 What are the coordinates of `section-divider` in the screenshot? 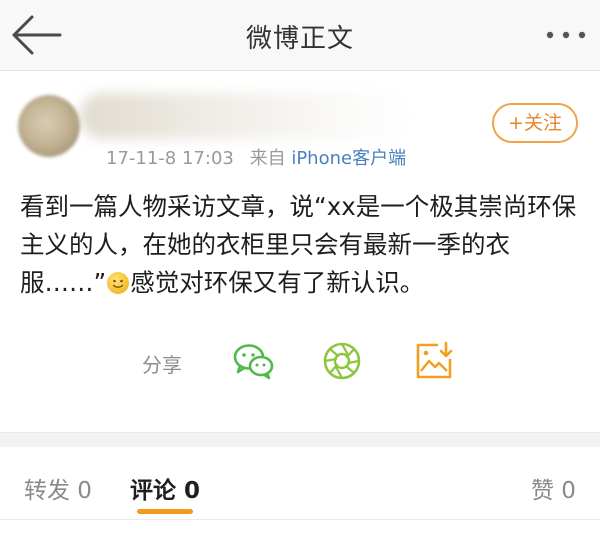 It's located at (300, 439).